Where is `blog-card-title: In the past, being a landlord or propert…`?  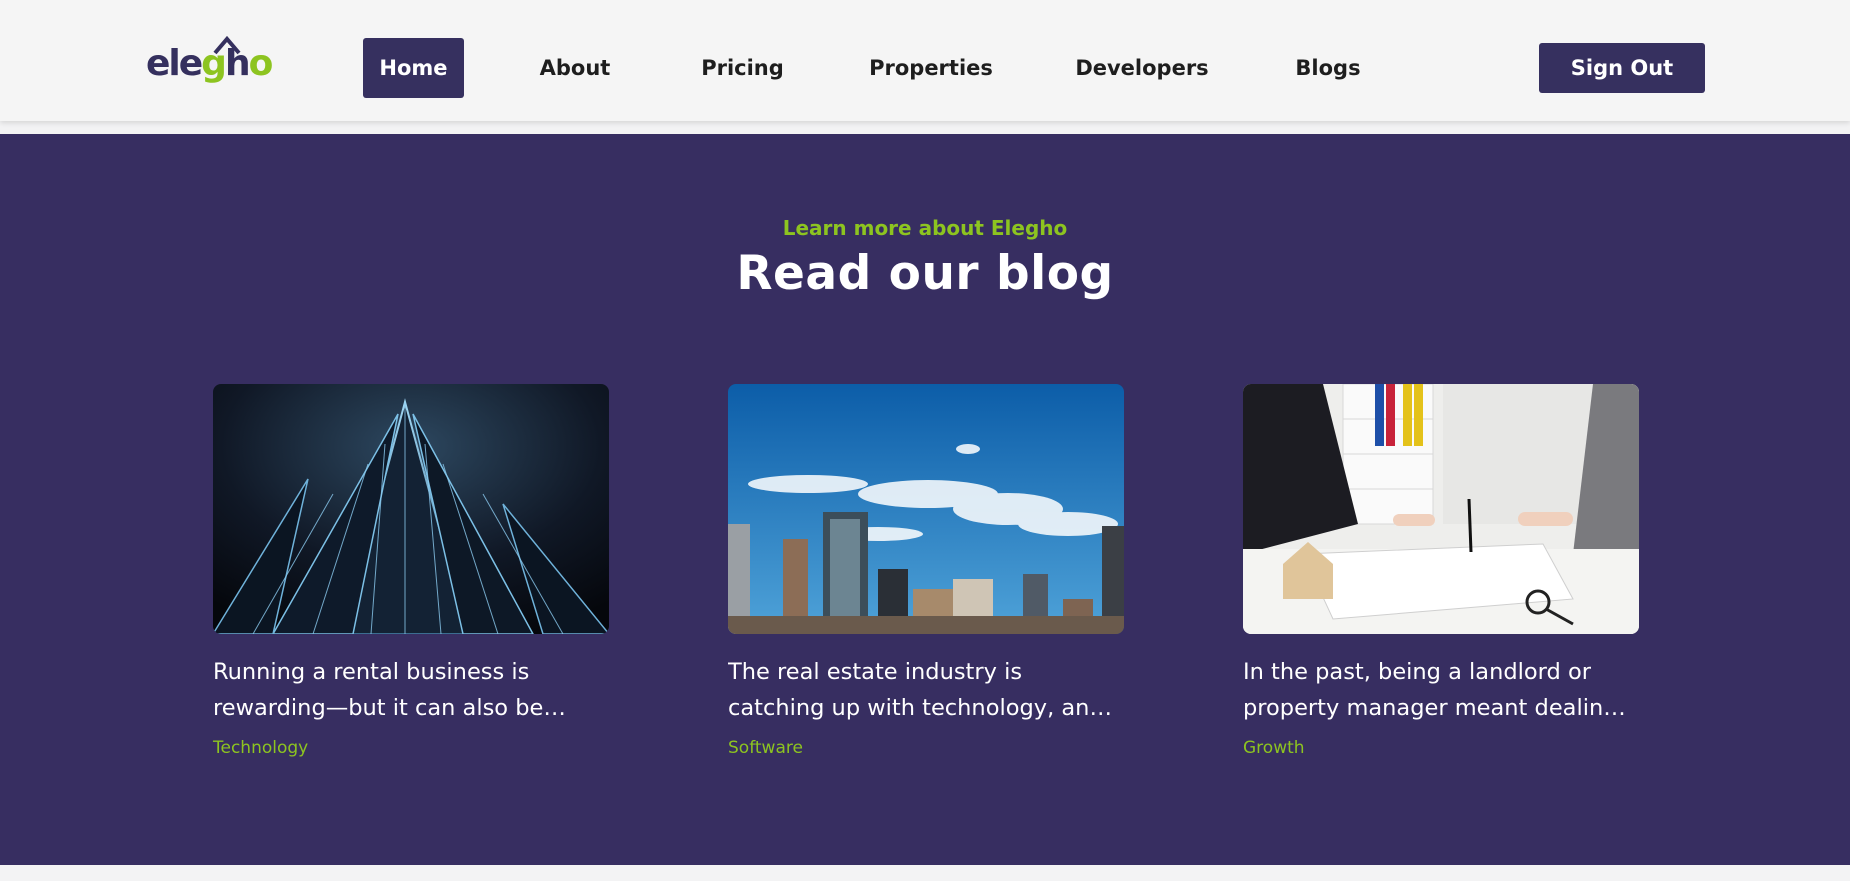 blog-card-title: In the past, being a landlord or propert… is located at coordinates (1441, 690).